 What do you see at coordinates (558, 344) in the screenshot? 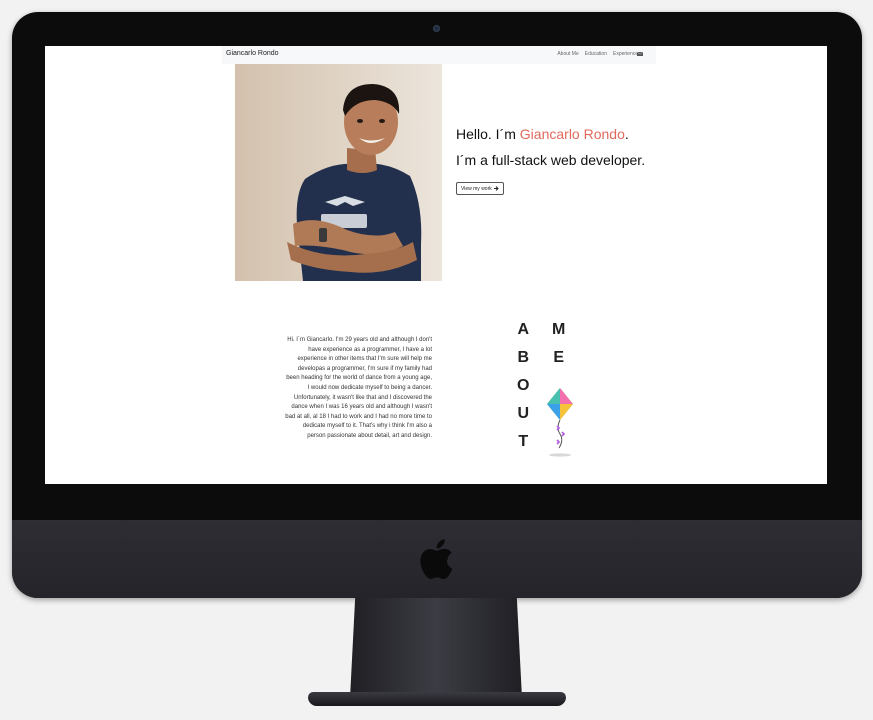
I see `about-heading-me: M E` at bounding box center [558, 344].